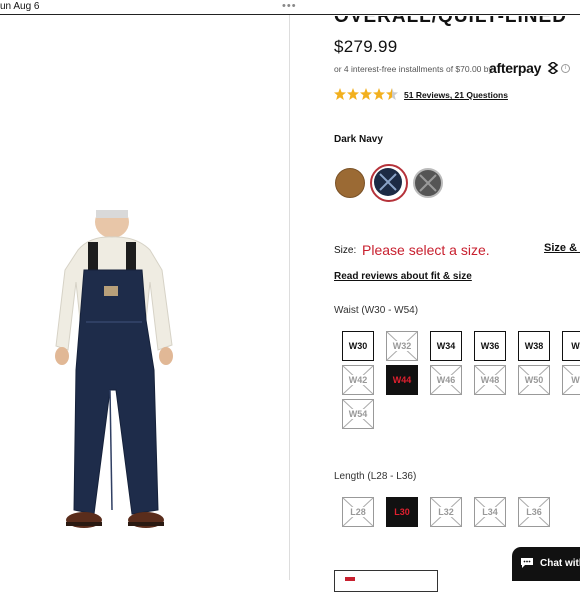 The height and width of the screenshot is (592, 580). I want to click on size-option-w48: W48, so click(490, 380).